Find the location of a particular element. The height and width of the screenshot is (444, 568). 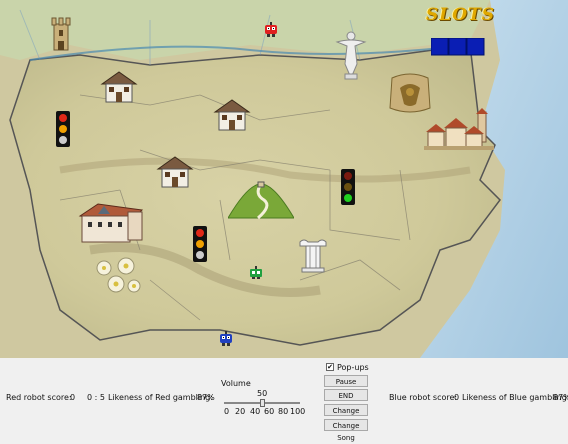

volume-tick: 80 is located at coordinates (283, 411).